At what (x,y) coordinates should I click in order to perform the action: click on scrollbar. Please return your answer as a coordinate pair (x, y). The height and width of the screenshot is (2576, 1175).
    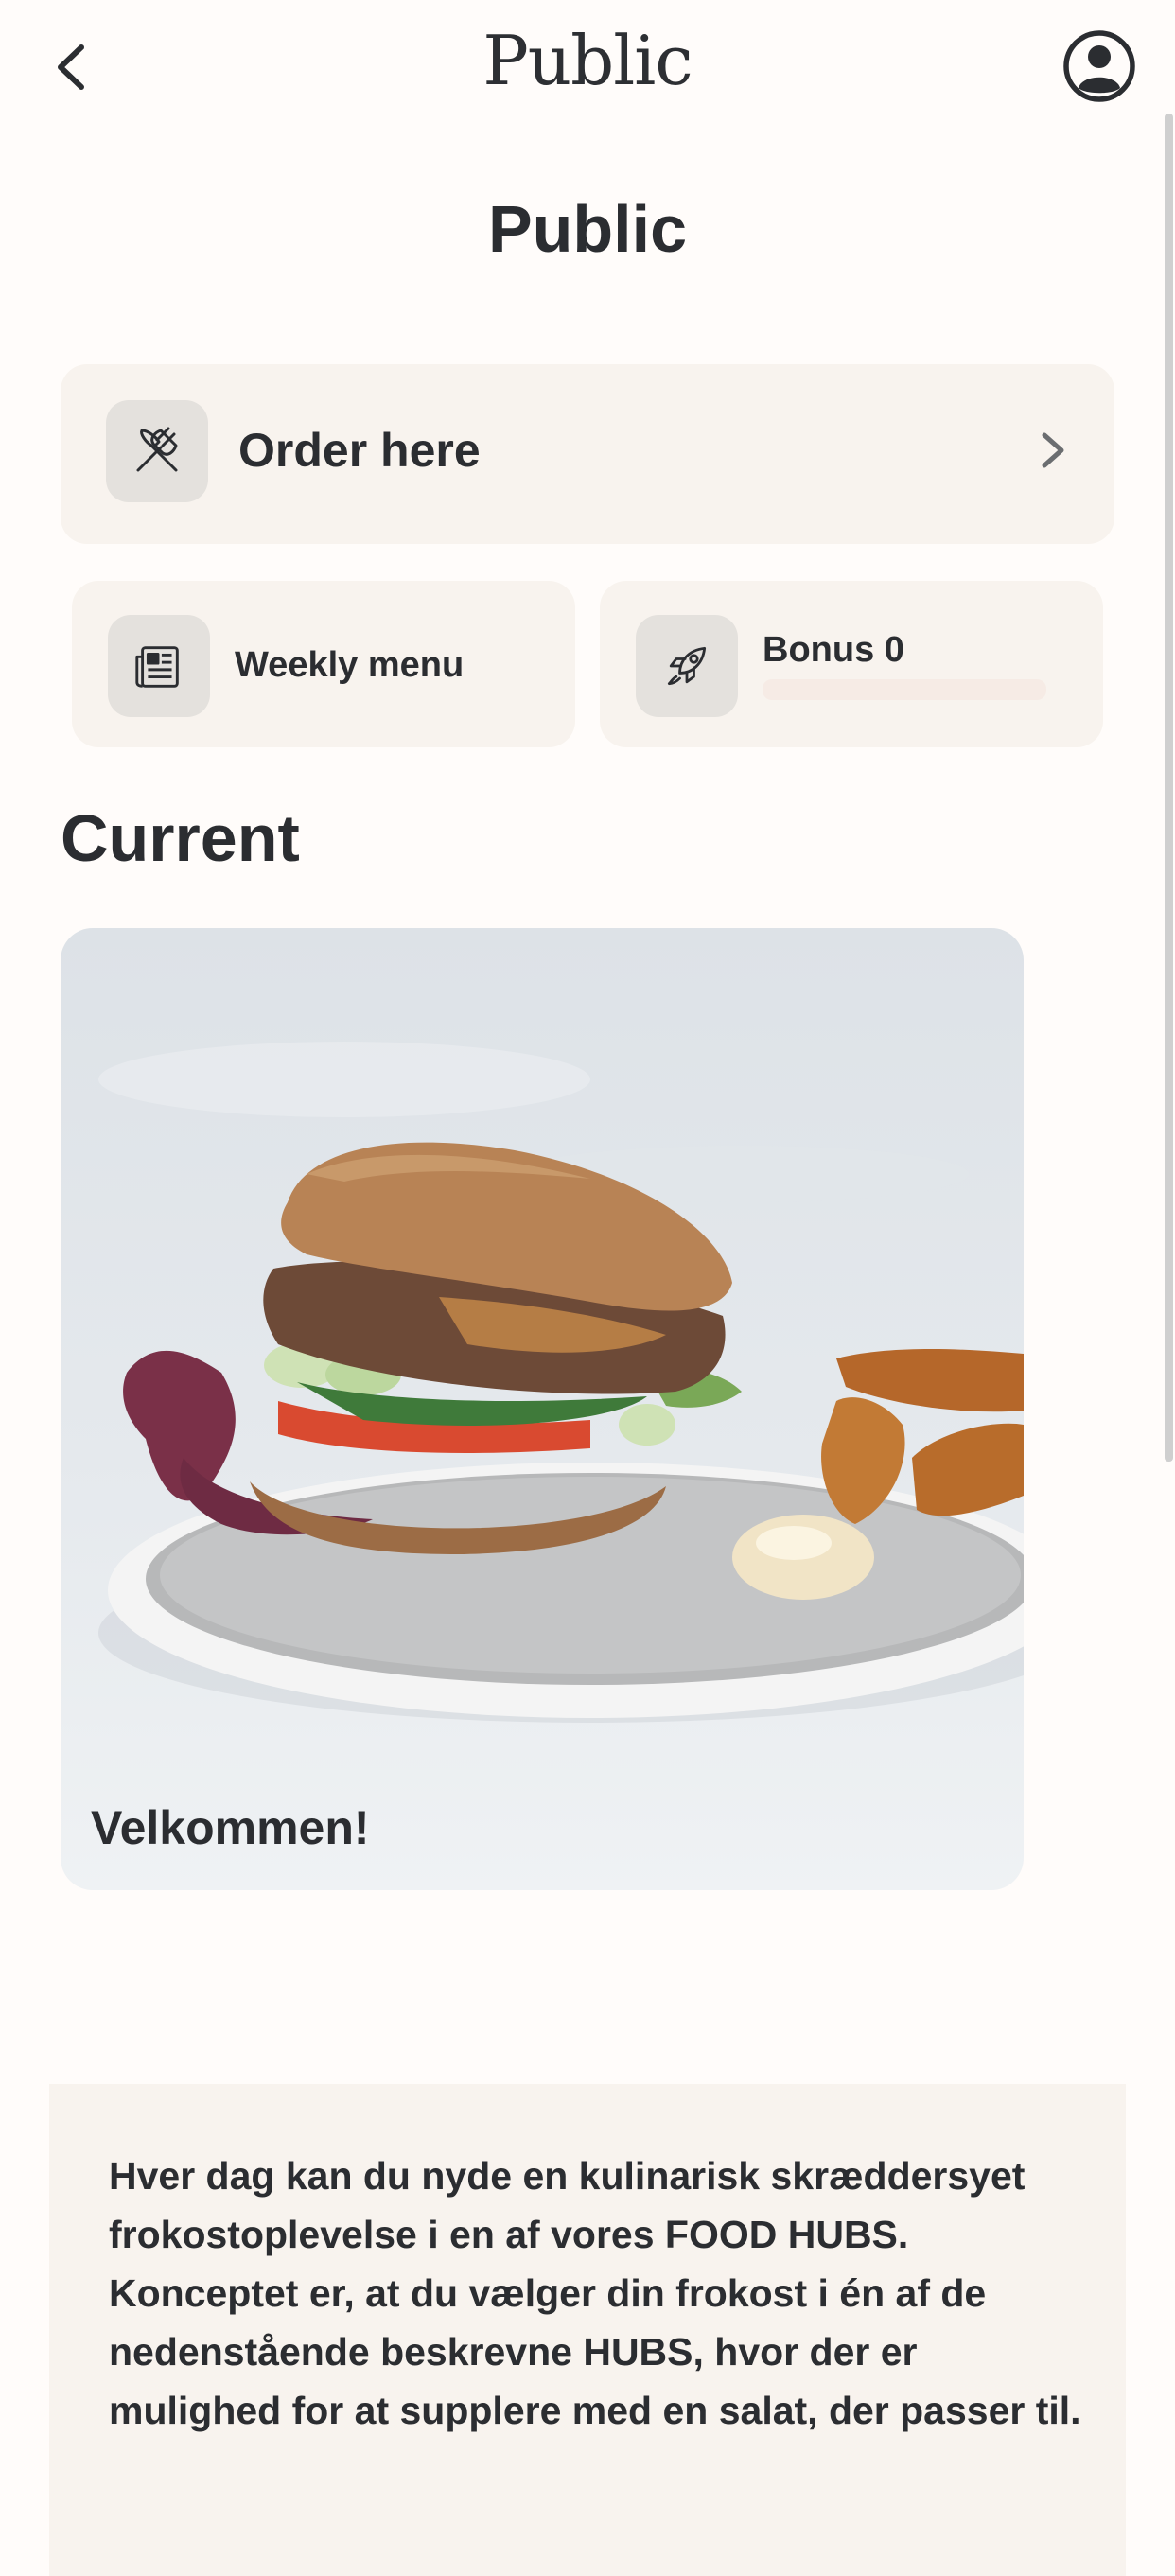
    Looking at the image, I should click on (1169, 788).